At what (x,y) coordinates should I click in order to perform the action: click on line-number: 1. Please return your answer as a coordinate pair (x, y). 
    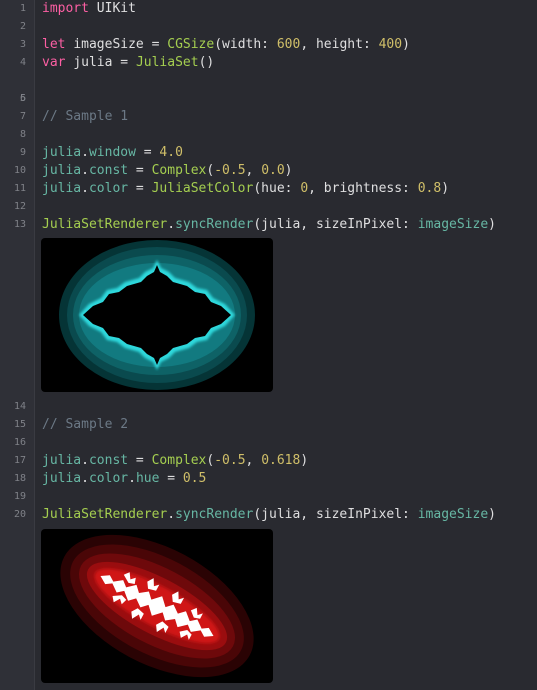
    Looking at the image, I should click on (22, 8).